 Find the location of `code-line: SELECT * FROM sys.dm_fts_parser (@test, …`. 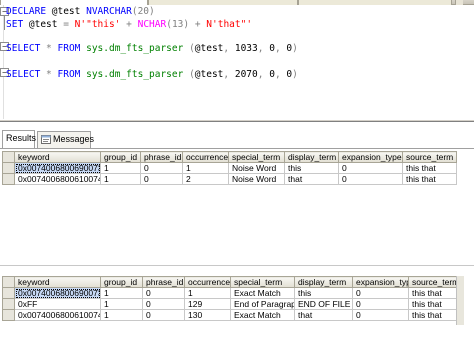

code-line: SELECT * FROM sys.dm_fts_parser (@test, … is located at coordinates (152, 74).